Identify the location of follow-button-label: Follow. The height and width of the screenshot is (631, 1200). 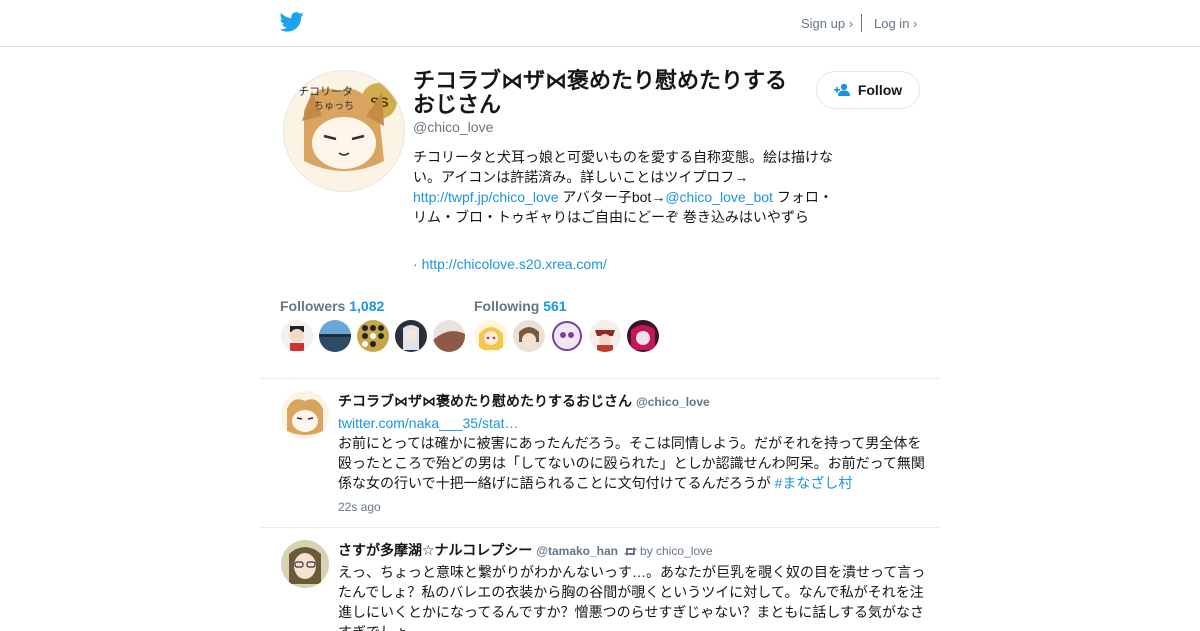
(880, 90).